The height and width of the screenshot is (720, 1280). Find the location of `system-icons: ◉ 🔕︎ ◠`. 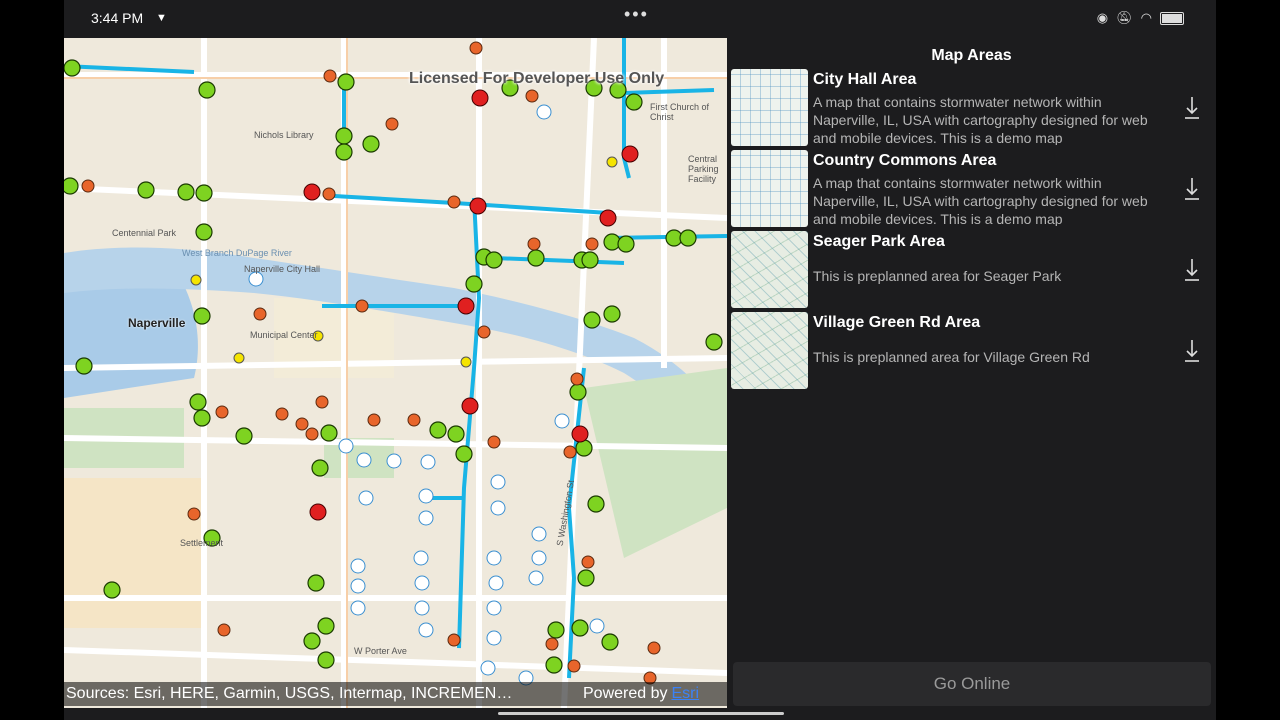

system-icons: ◉ 🔕︎ ◠ is located at coordinates (1140, 18).